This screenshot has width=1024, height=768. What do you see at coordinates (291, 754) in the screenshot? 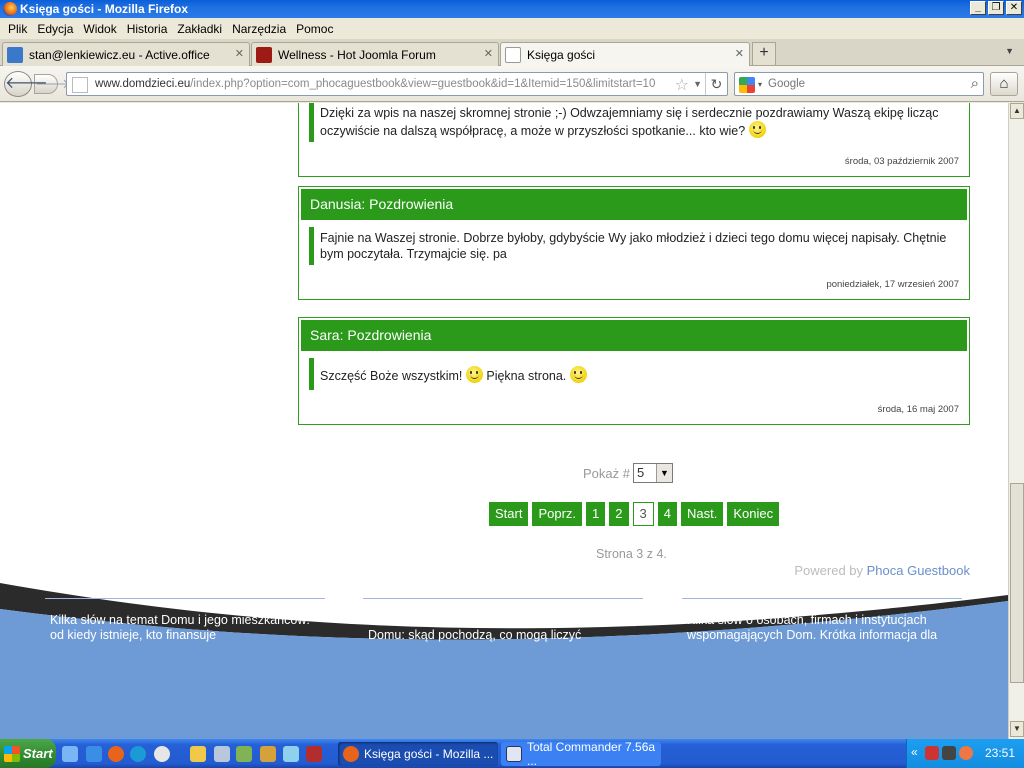
I see `window-icon` at bounding box center [291, 754].